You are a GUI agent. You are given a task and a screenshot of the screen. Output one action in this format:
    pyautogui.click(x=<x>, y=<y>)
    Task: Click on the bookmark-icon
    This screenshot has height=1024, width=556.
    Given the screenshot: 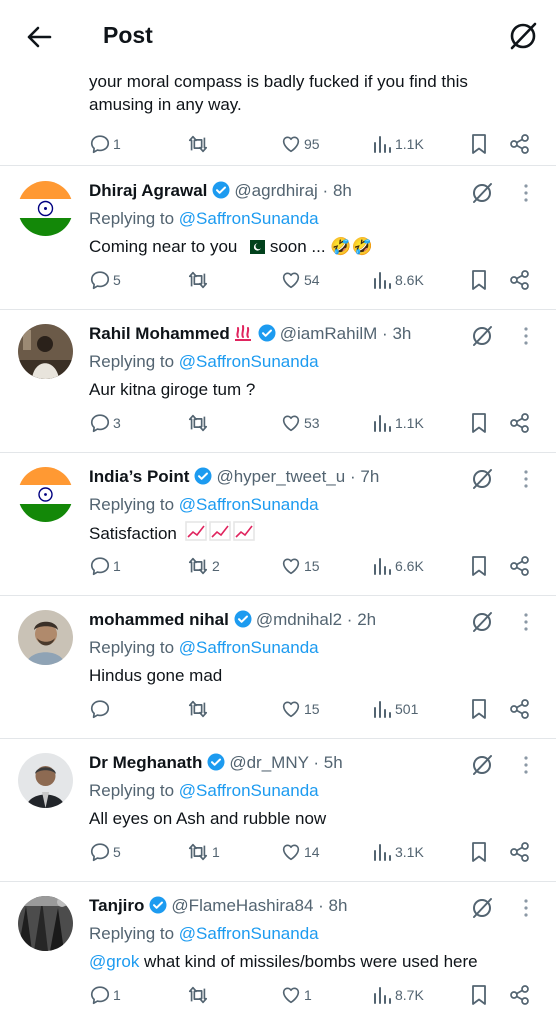 What is the action you would take?
    pyautogui.click(x=479, y=566)
    